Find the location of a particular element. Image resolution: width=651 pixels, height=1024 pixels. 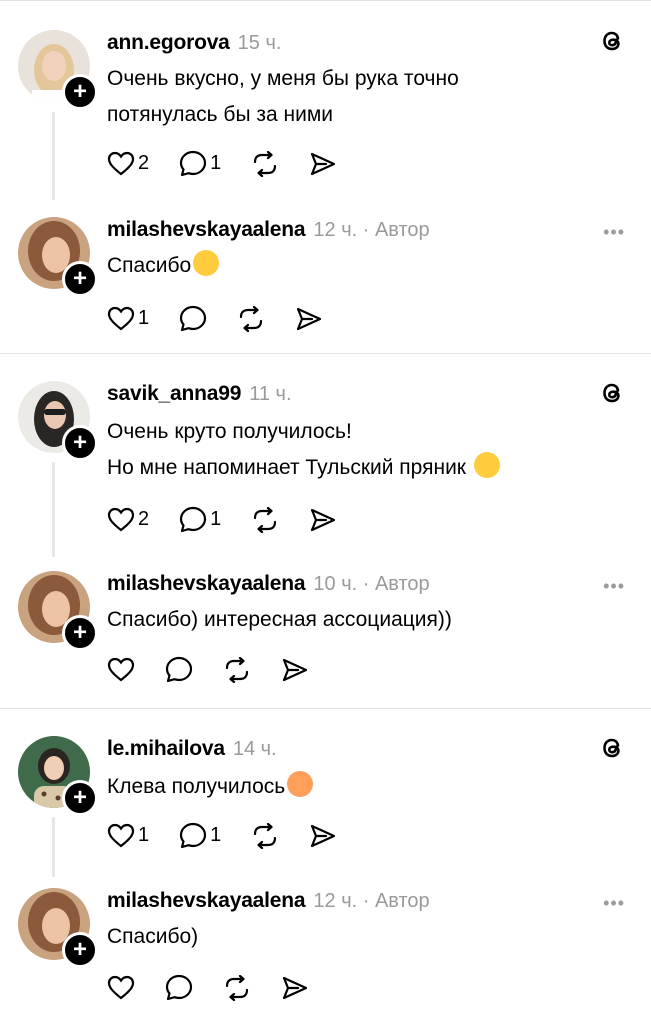

comment-text: Спасибо) интересная ассоциация)) is located at coordinates (367, 620).